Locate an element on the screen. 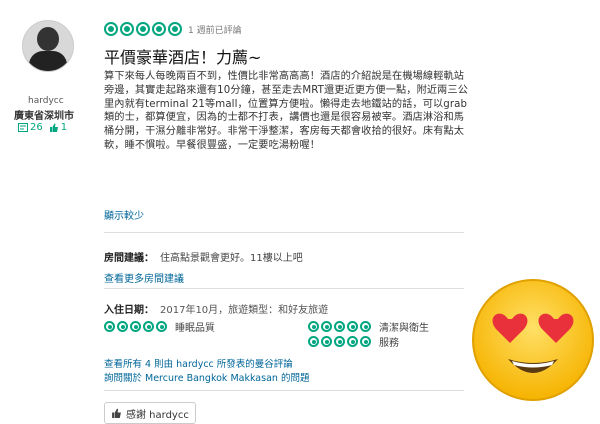 The image size is (600, 424). sub-rating-sleep: 睡眠品質 is located at coordinates (159, 326).